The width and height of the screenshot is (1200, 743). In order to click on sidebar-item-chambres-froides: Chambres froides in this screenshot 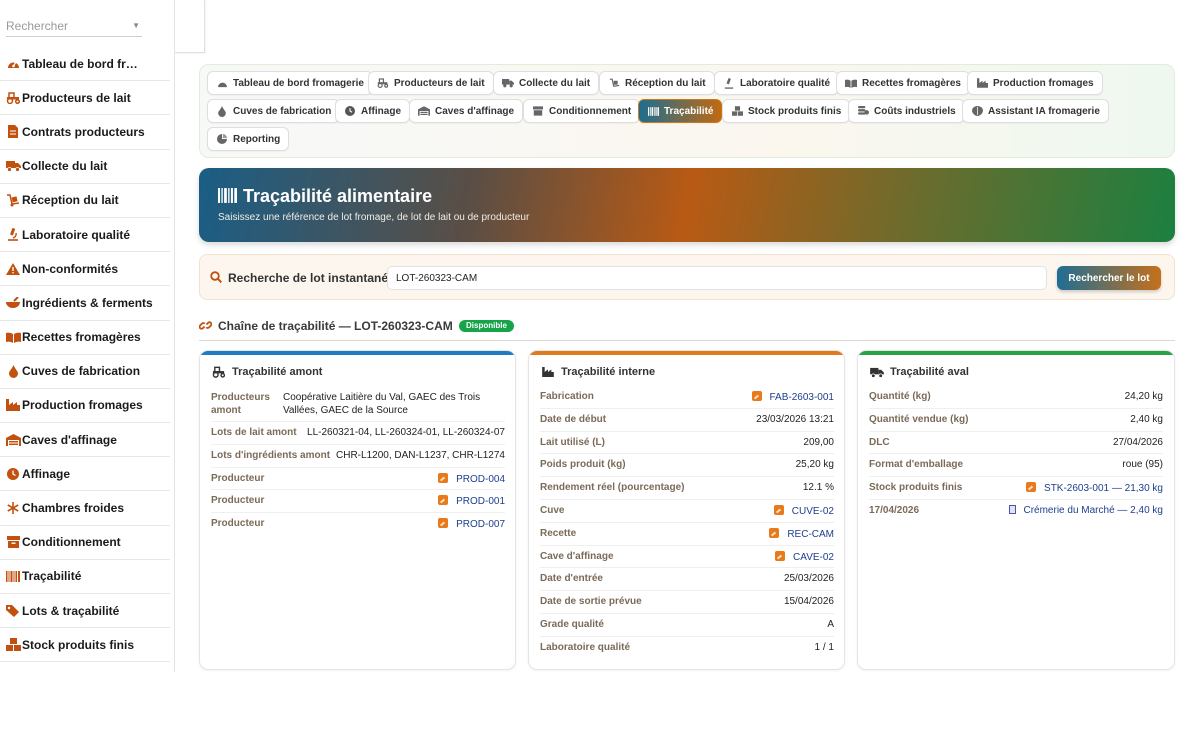, I will do `click(85, 508)`.